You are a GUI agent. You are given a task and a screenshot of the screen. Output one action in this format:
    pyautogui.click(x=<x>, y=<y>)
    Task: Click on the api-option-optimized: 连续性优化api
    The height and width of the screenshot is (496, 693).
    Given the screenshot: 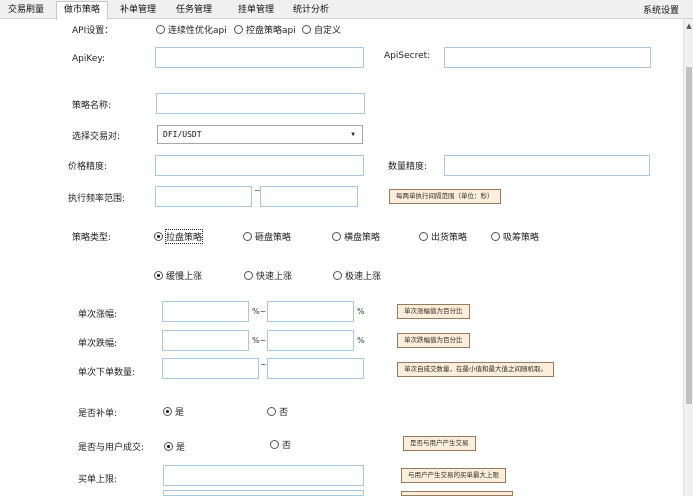 What is the action you would take?
    pyautogui.click(x=191, y=29)
    